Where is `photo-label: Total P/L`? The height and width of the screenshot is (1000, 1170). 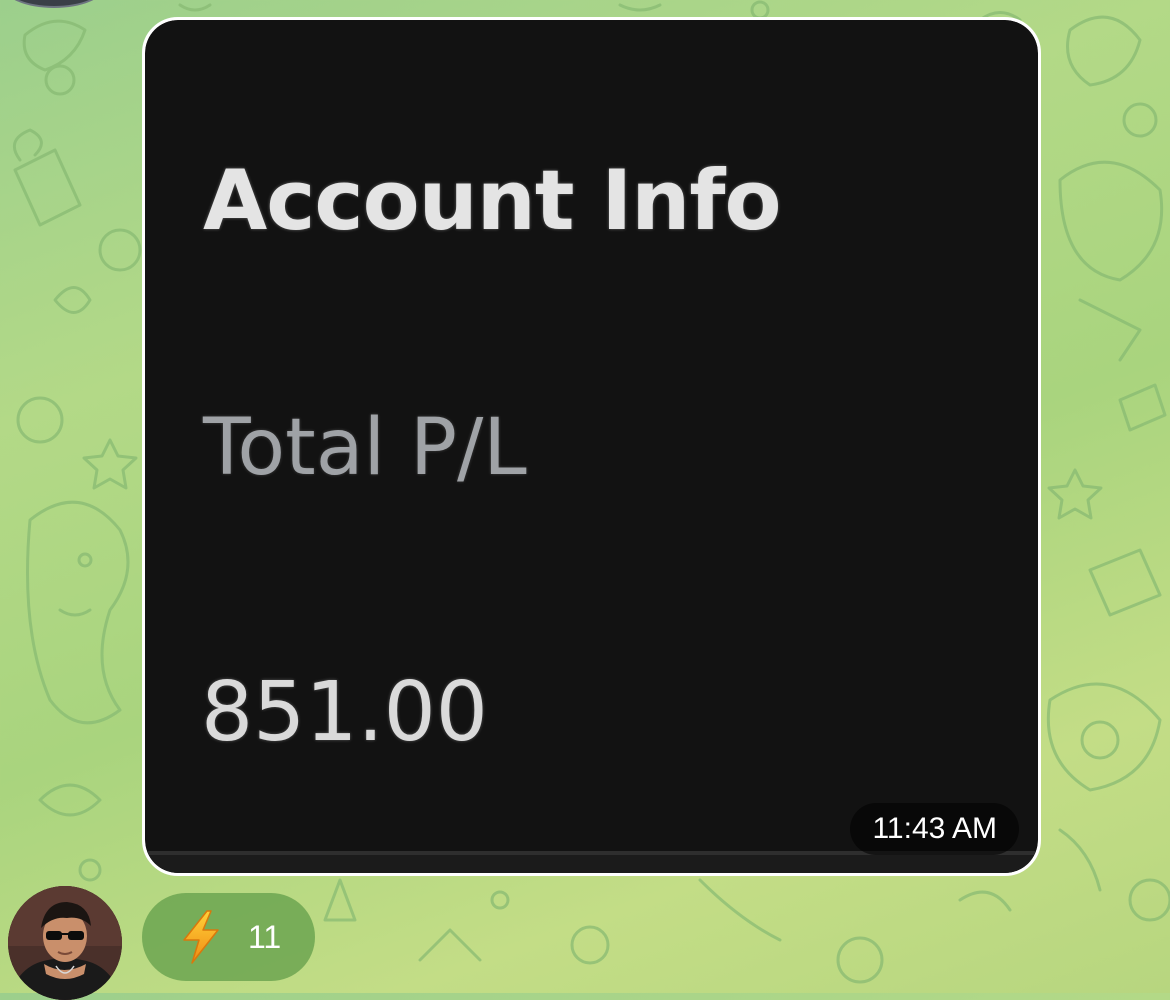 photo-label: Total P/L is located at coordinates (365, 448).